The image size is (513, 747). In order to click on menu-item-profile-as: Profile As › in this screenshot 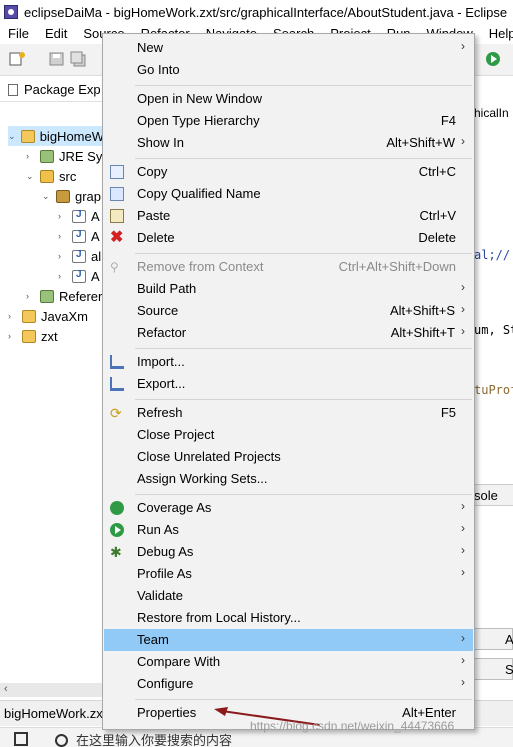, I will do `click(288, 574)`.